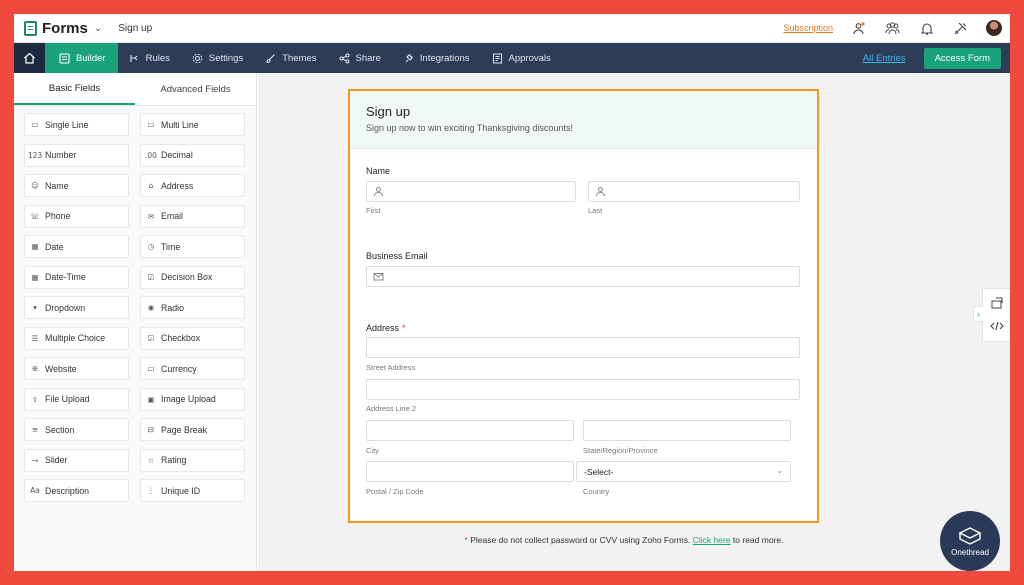 The height and width of the screenshot is (585, 1024). I want to click on address-label: Address *, so click(386, 328).